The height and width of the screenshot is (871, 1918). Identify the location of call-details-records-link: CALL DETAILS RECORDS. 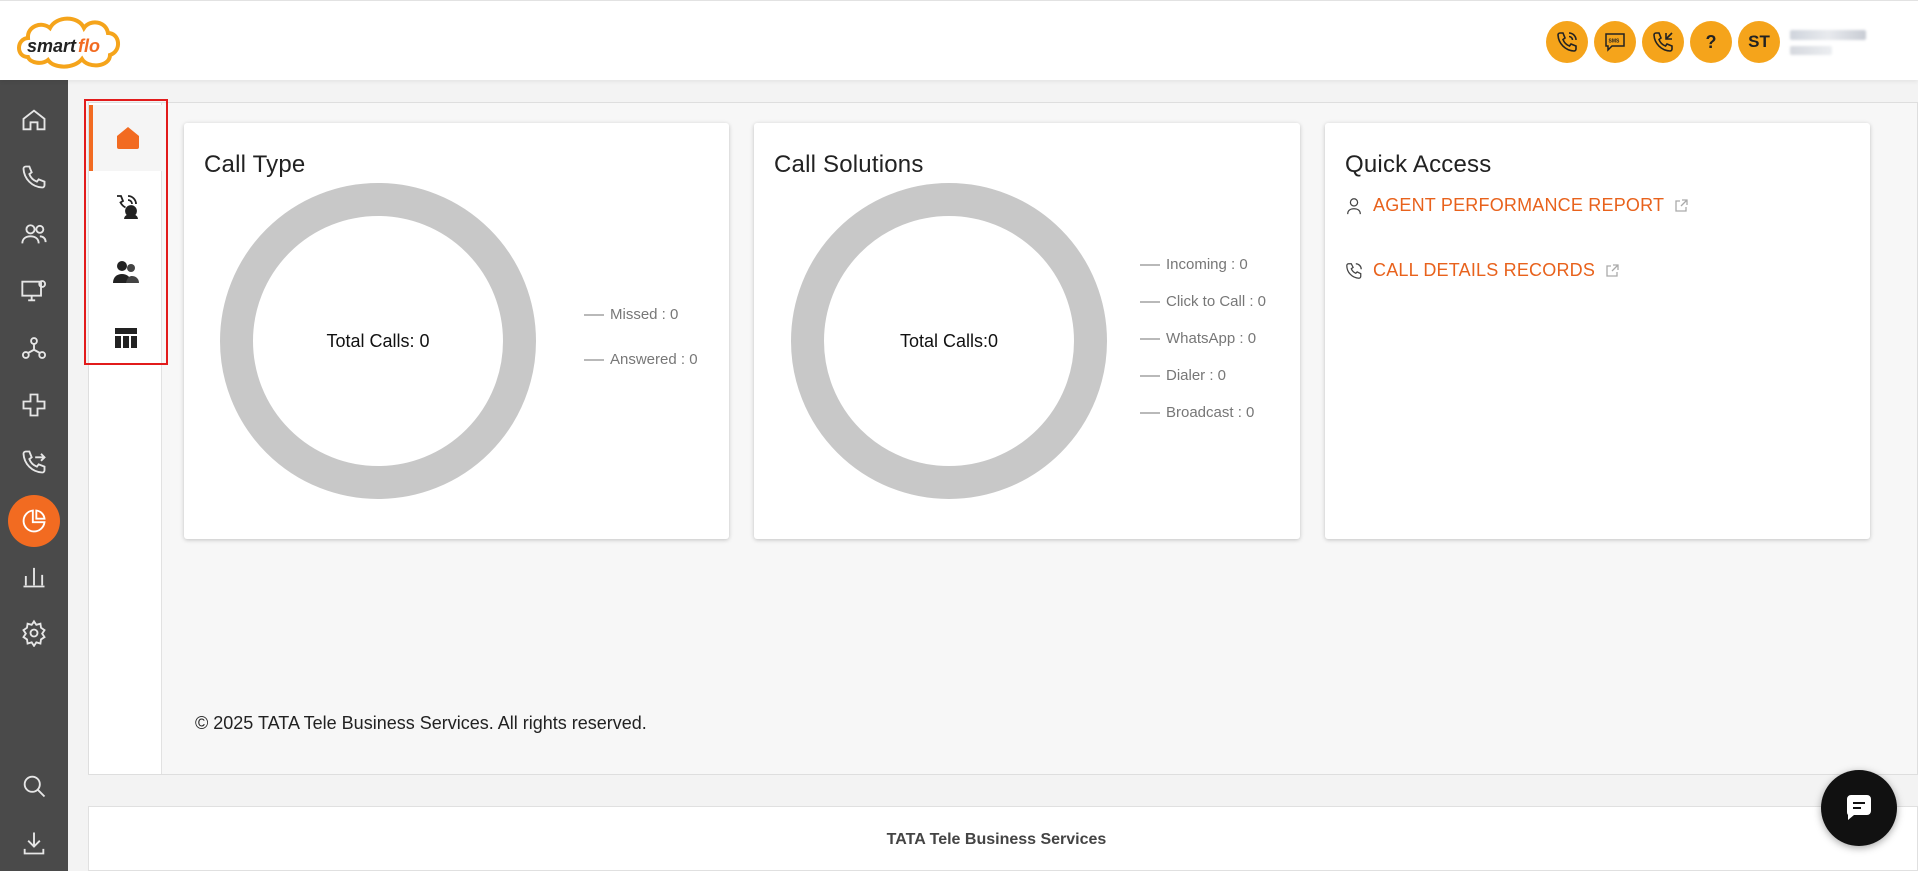
(1482, 270).